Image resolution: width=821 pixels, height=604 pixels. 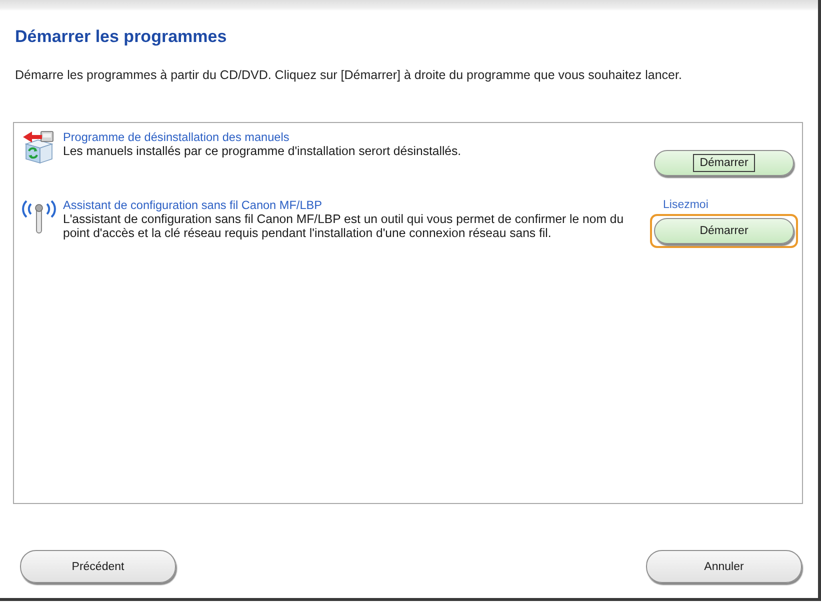 I want to click on program-description: L'assistant de configuration sans fil Canon MF/LBP est un outil qui vous permet de confirmer le nom du point d'accès et la clé réseau requis pendant l'installation d'une connexion réseau sans fil., so click(x=344, y=226).